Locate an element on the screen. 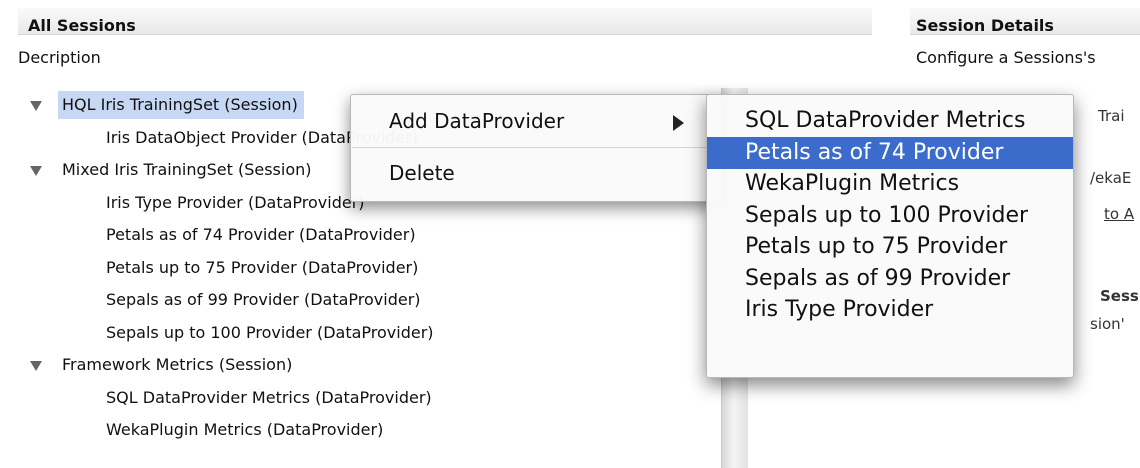  submenu-item: SQL DataProvider Metrics is located at coordinates (890, 121).